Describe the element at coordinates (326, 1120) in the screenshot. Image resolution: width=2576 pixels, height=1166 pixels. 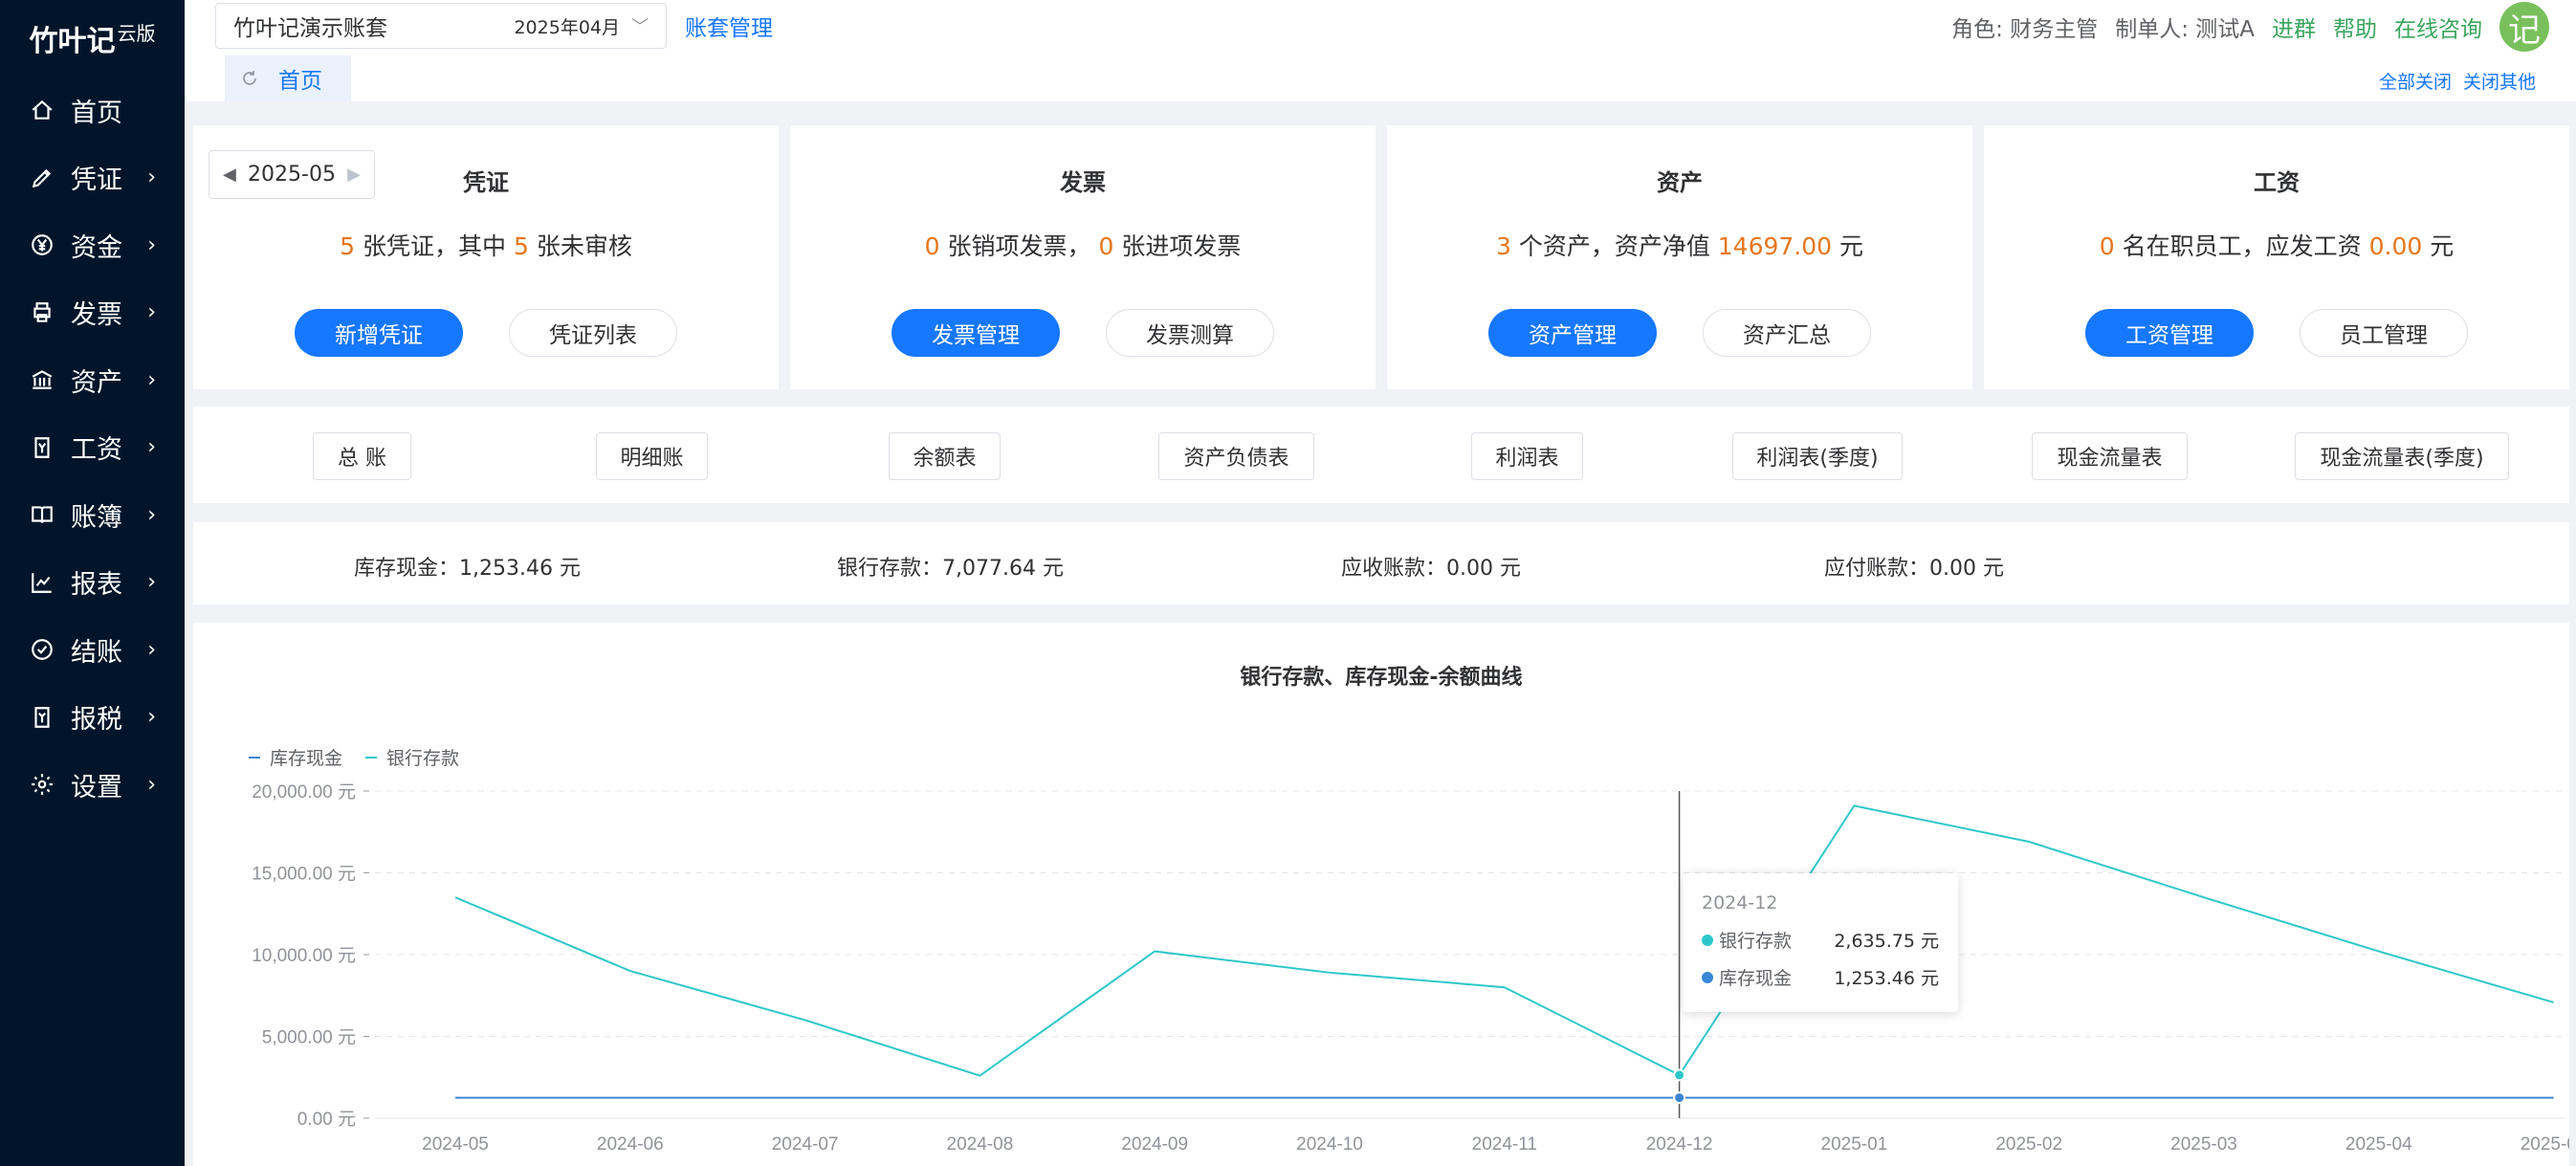
I see `y-tick-label: 0.00 元` at that location.